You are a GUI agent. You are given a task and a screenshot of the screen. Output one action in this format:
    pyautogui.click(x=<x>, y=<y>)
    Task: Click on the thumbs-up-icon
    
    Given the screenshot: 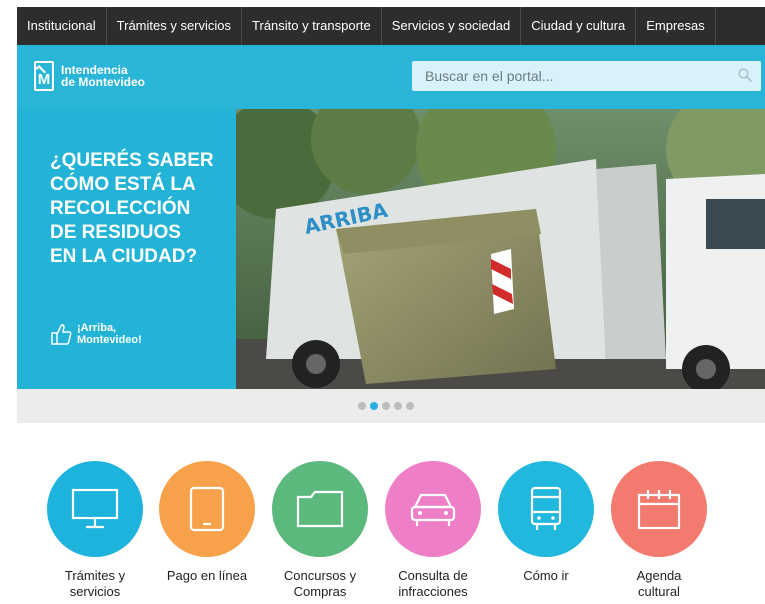 What is the action you would take?
    pyautogui.click(x=61, y=334)
    